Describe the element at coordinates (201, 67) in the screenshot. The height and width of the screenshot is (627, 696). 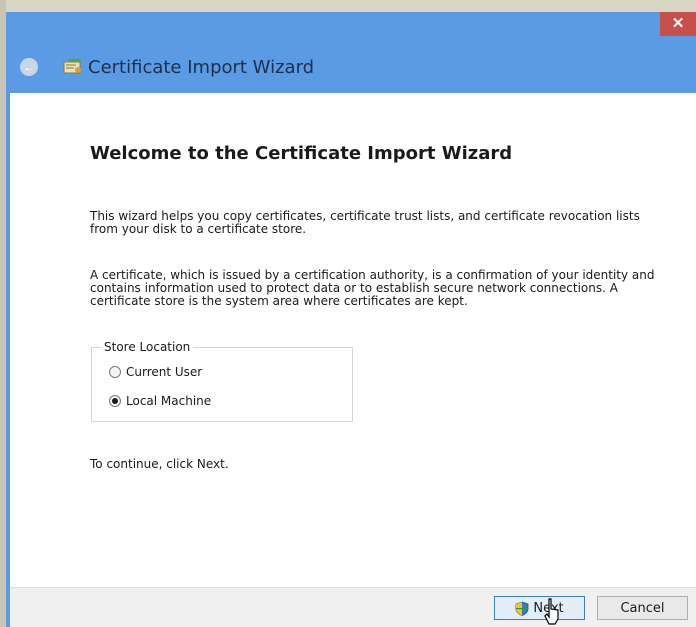
I see `window-title: Certificate Import Wizard` at that location.